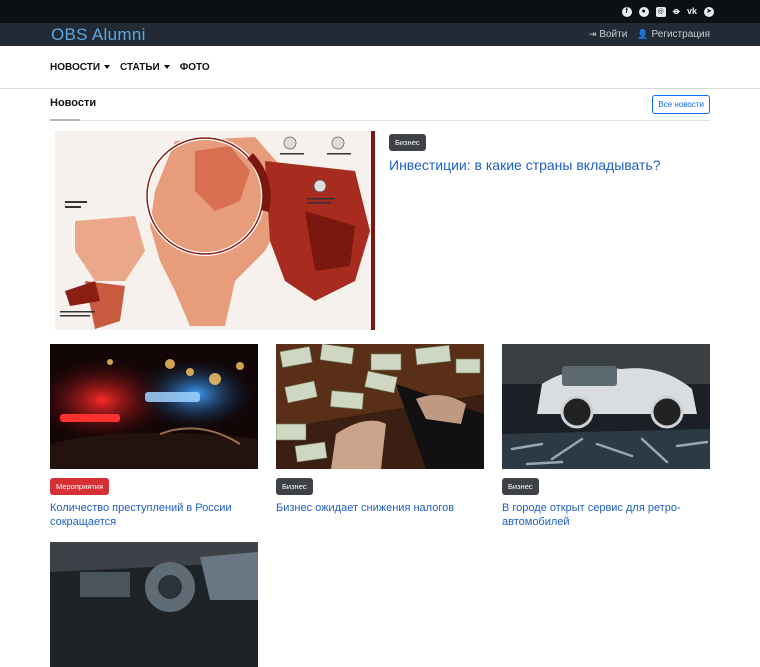  Describe the element at coordinates (660, 11) in the screenshot. I see `instagram-icon: ◎` at that location.